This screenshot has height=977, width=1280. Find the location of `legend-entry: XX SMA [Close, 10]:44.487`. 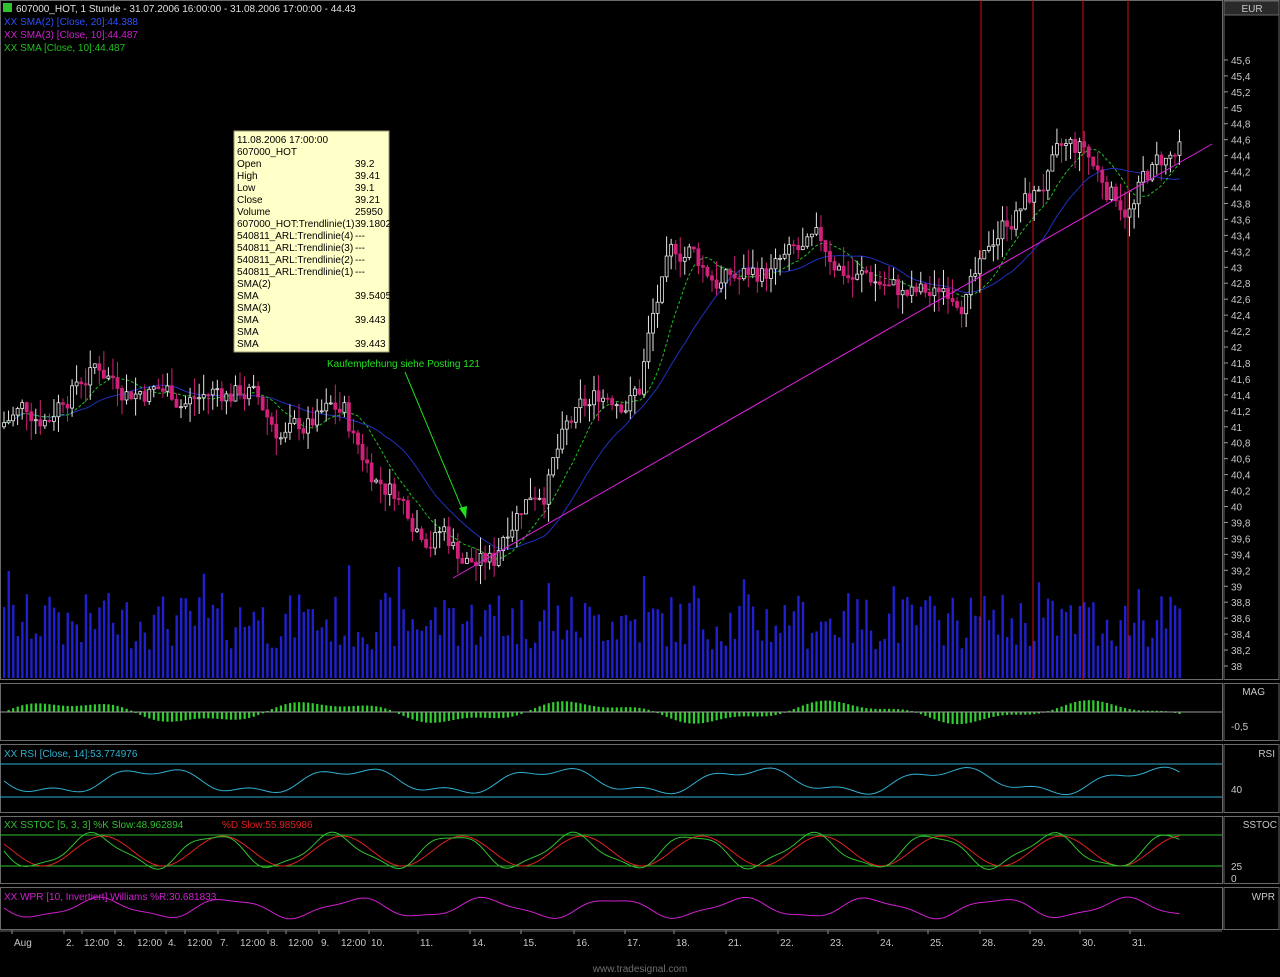

legend-entry: XX SMA [Close, 10]:44.487 is located at coordinates (65, 48).